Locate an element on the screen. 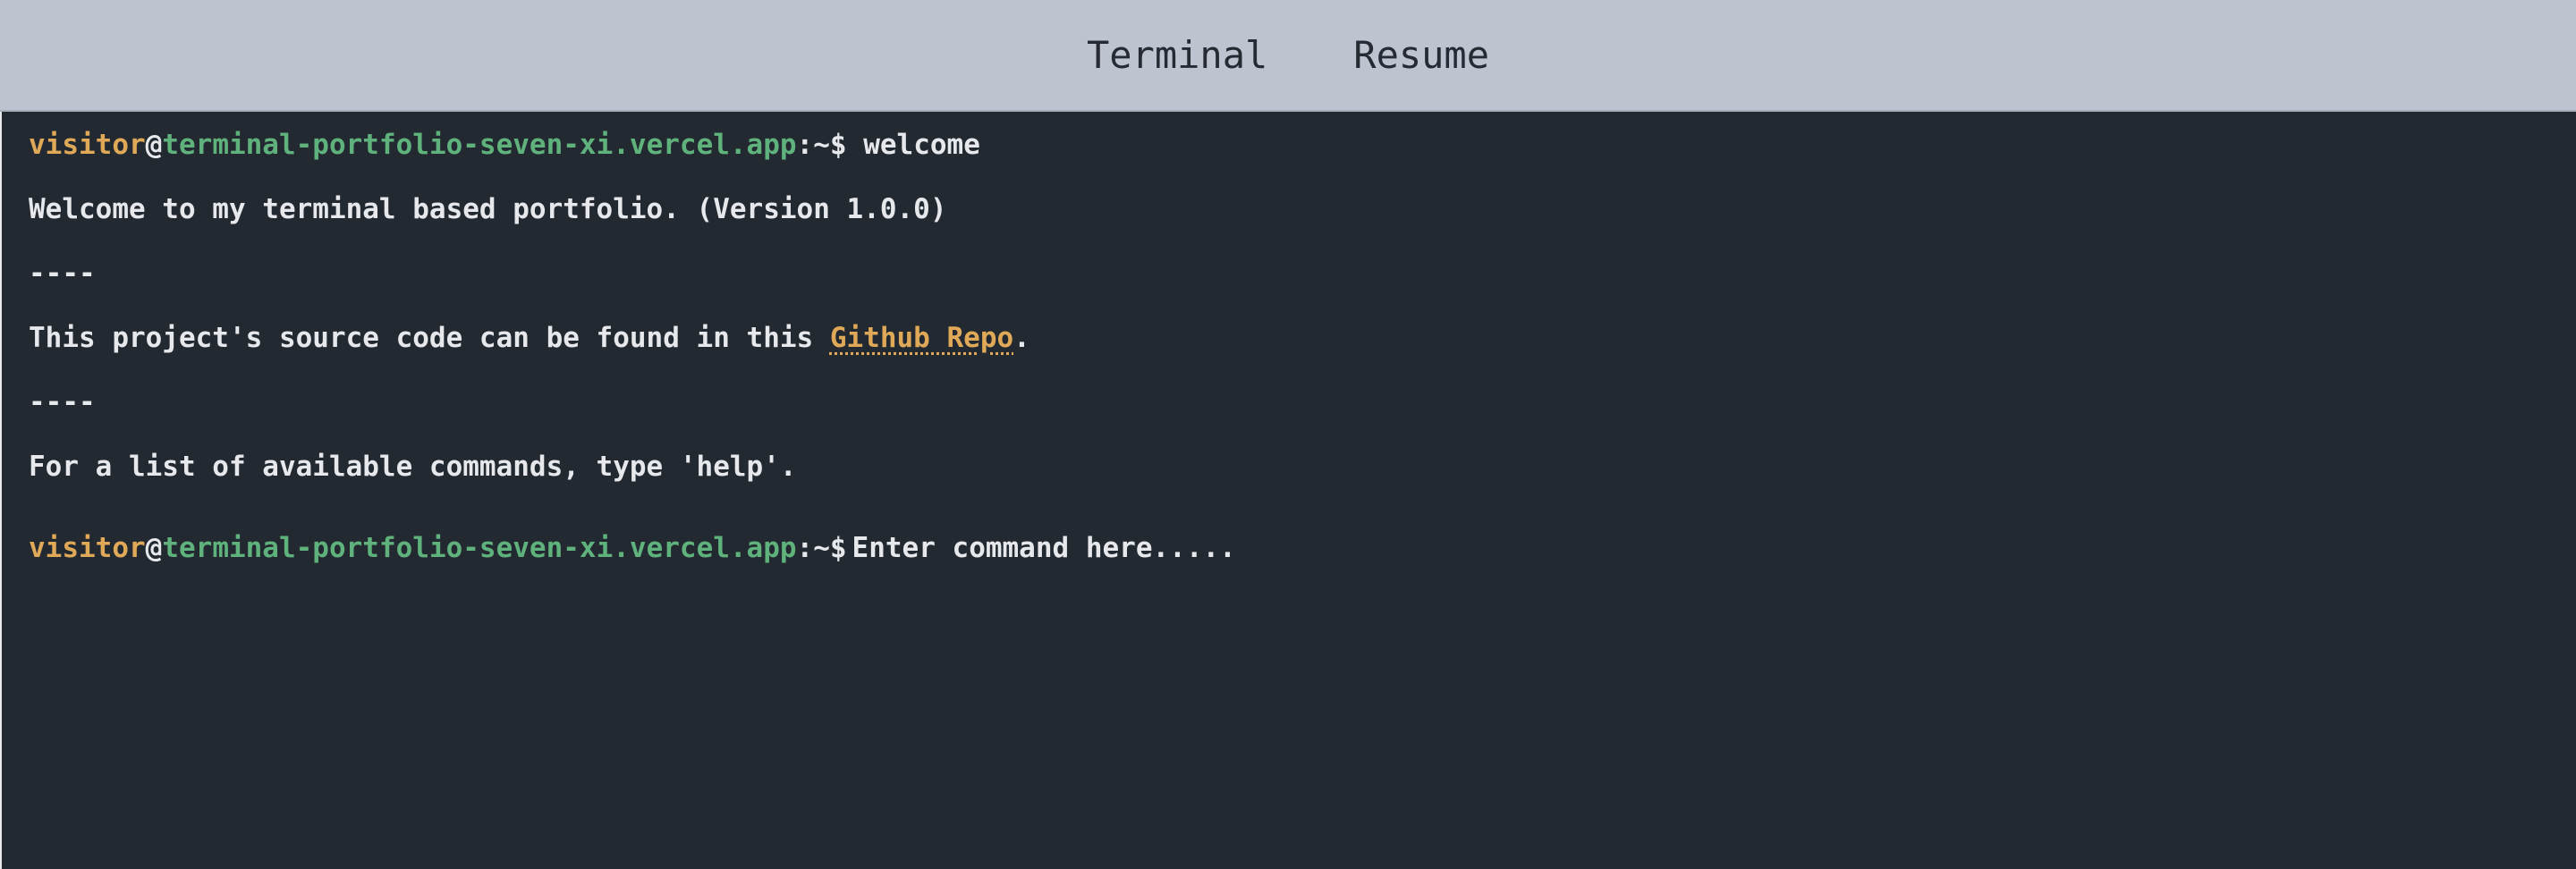 The width and height of the screenshot is (2576, 869). tab-resume: Resume is located at coordinates (1421, 55).